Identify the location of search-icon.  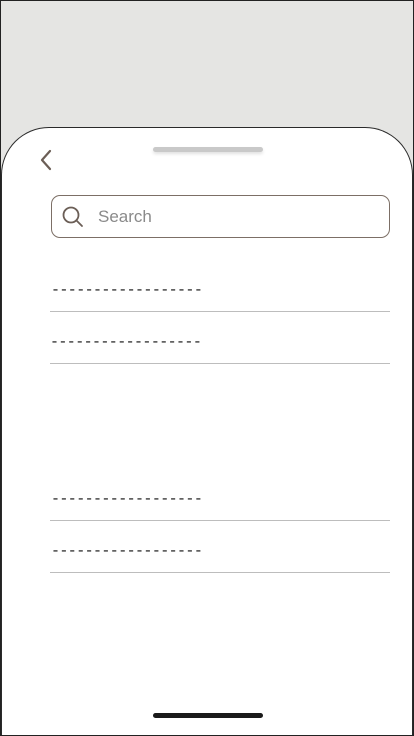
(72, 216).